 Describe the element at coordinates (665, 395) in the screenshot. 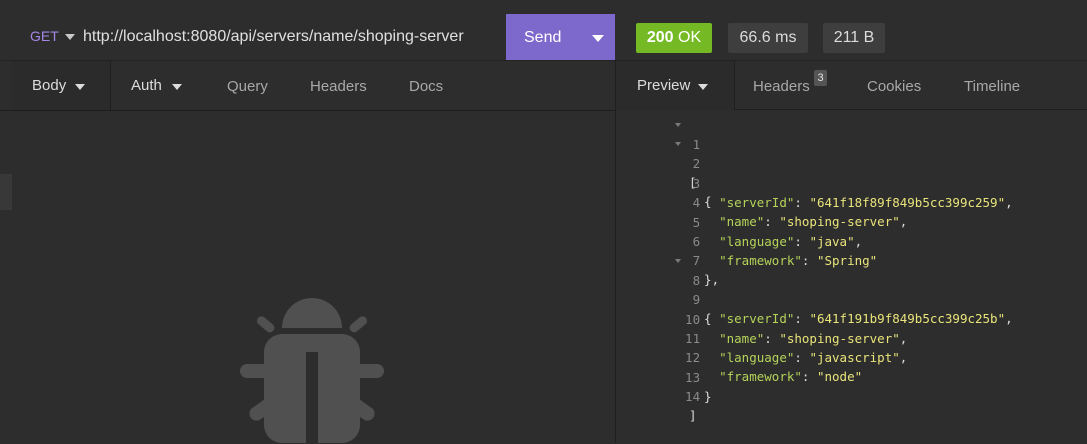

I see `code-line: 14 ]` at that location.